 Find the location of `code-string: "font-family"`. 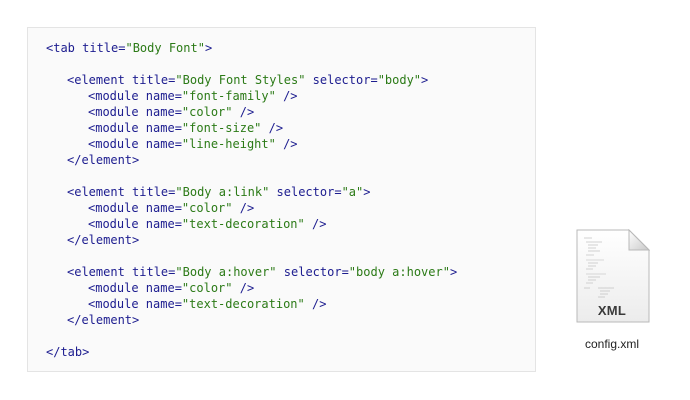

code-string: "font-family" is located at coordinates (228, 96).